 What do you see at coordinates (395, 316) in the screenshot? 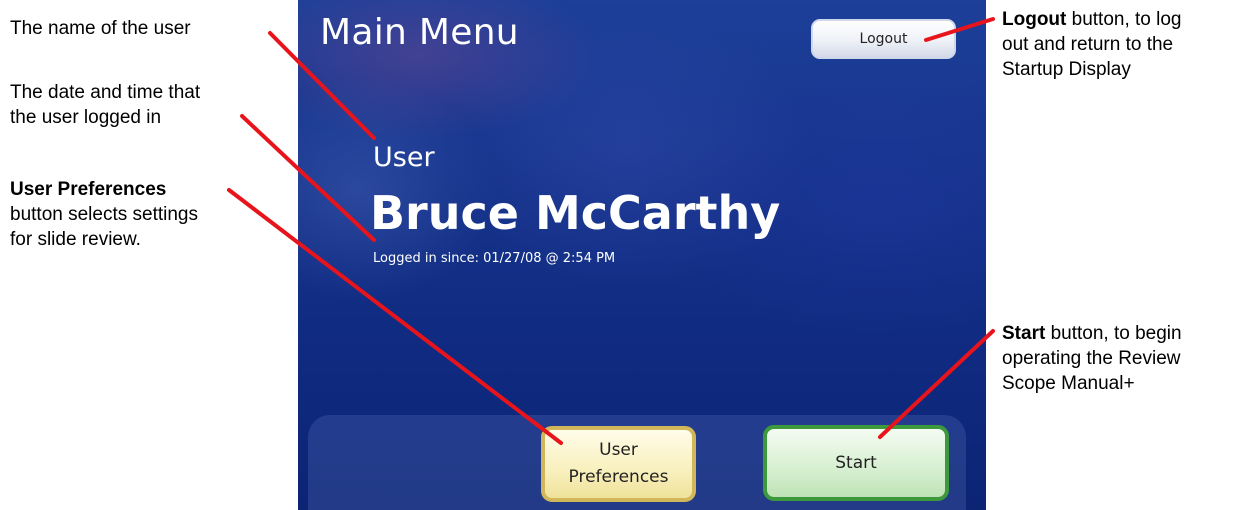
I see `leader-line-user-preferences` at bounding box center [395, 316].